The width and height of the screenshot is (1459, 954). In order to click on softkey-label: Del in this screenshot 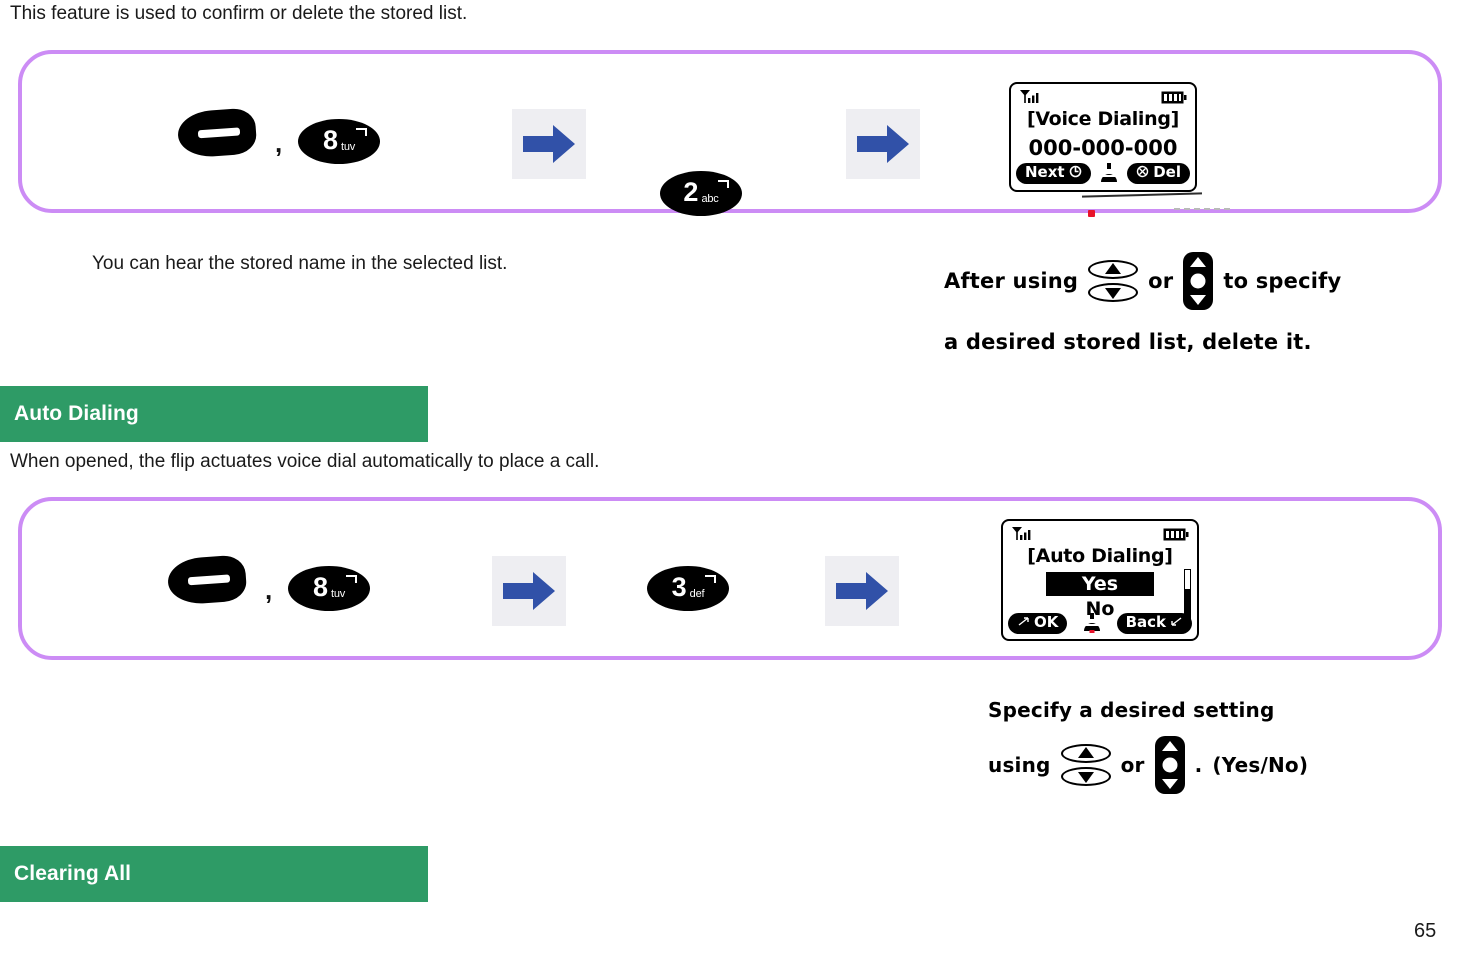, I will do `click(1167, 171)`.